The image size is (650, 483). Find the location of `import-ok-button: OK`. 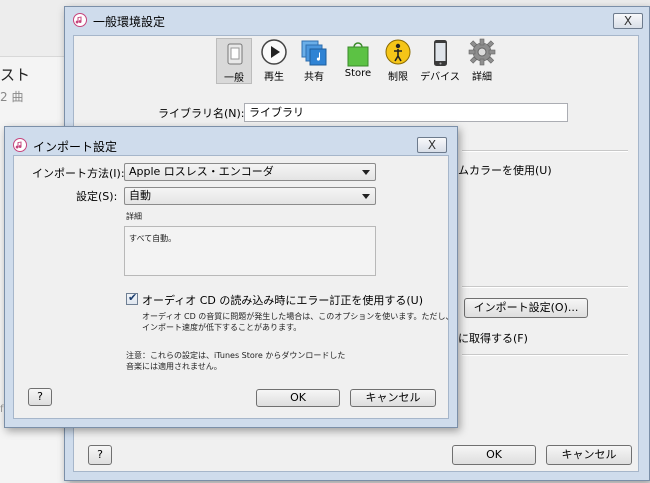

import-ok-button: OK is located at coordinates (298, 398).